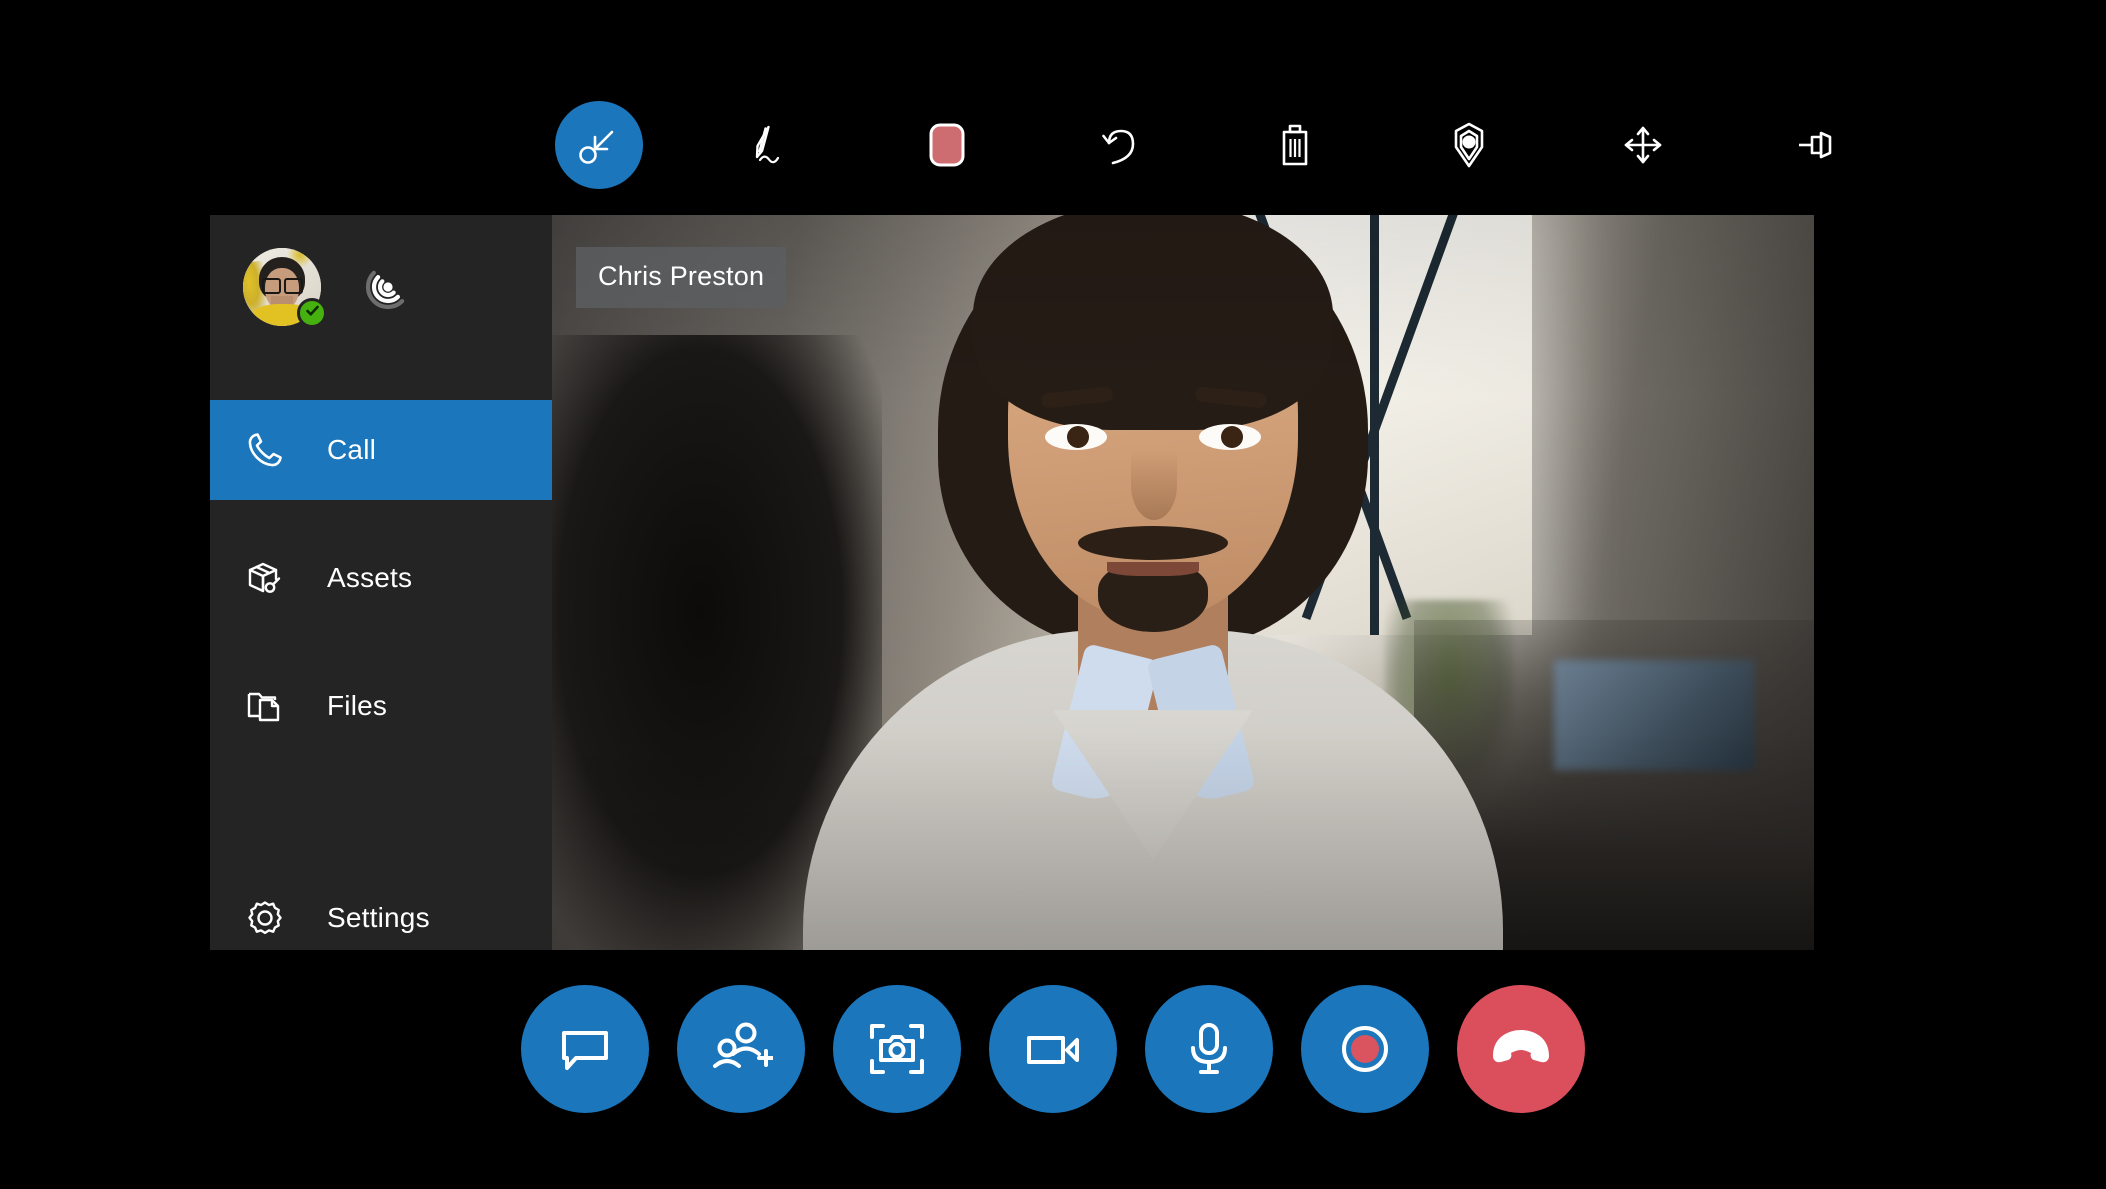 This screenshot has height=1189, width=2106. I want to click on point-arrow-icon, so click(599, 145).